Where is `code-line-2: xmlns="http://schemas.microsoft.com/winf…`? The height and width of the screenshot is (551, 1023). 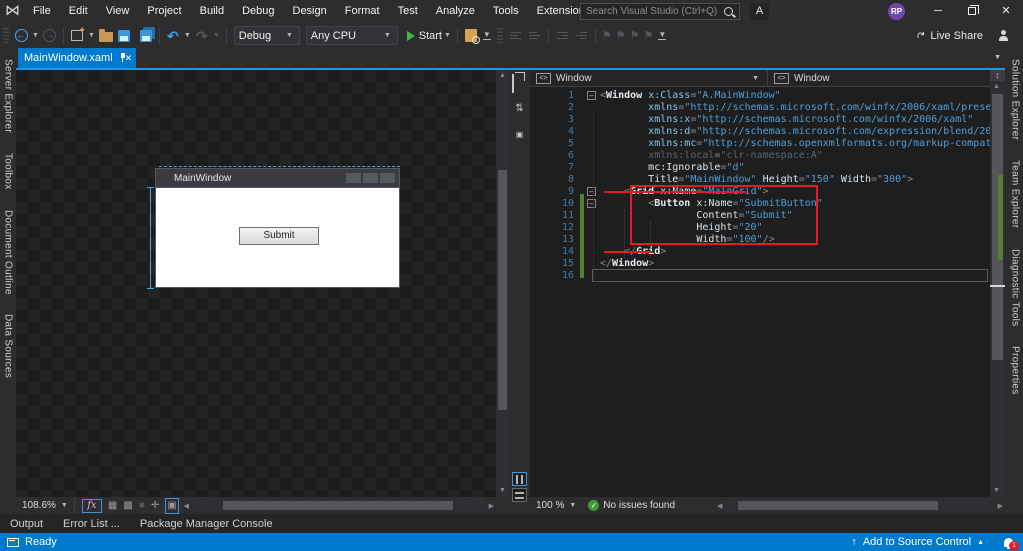
code-line-2: xmlns="http://schemas.microsoft.com/winf… is located at coordinates (802, 108).